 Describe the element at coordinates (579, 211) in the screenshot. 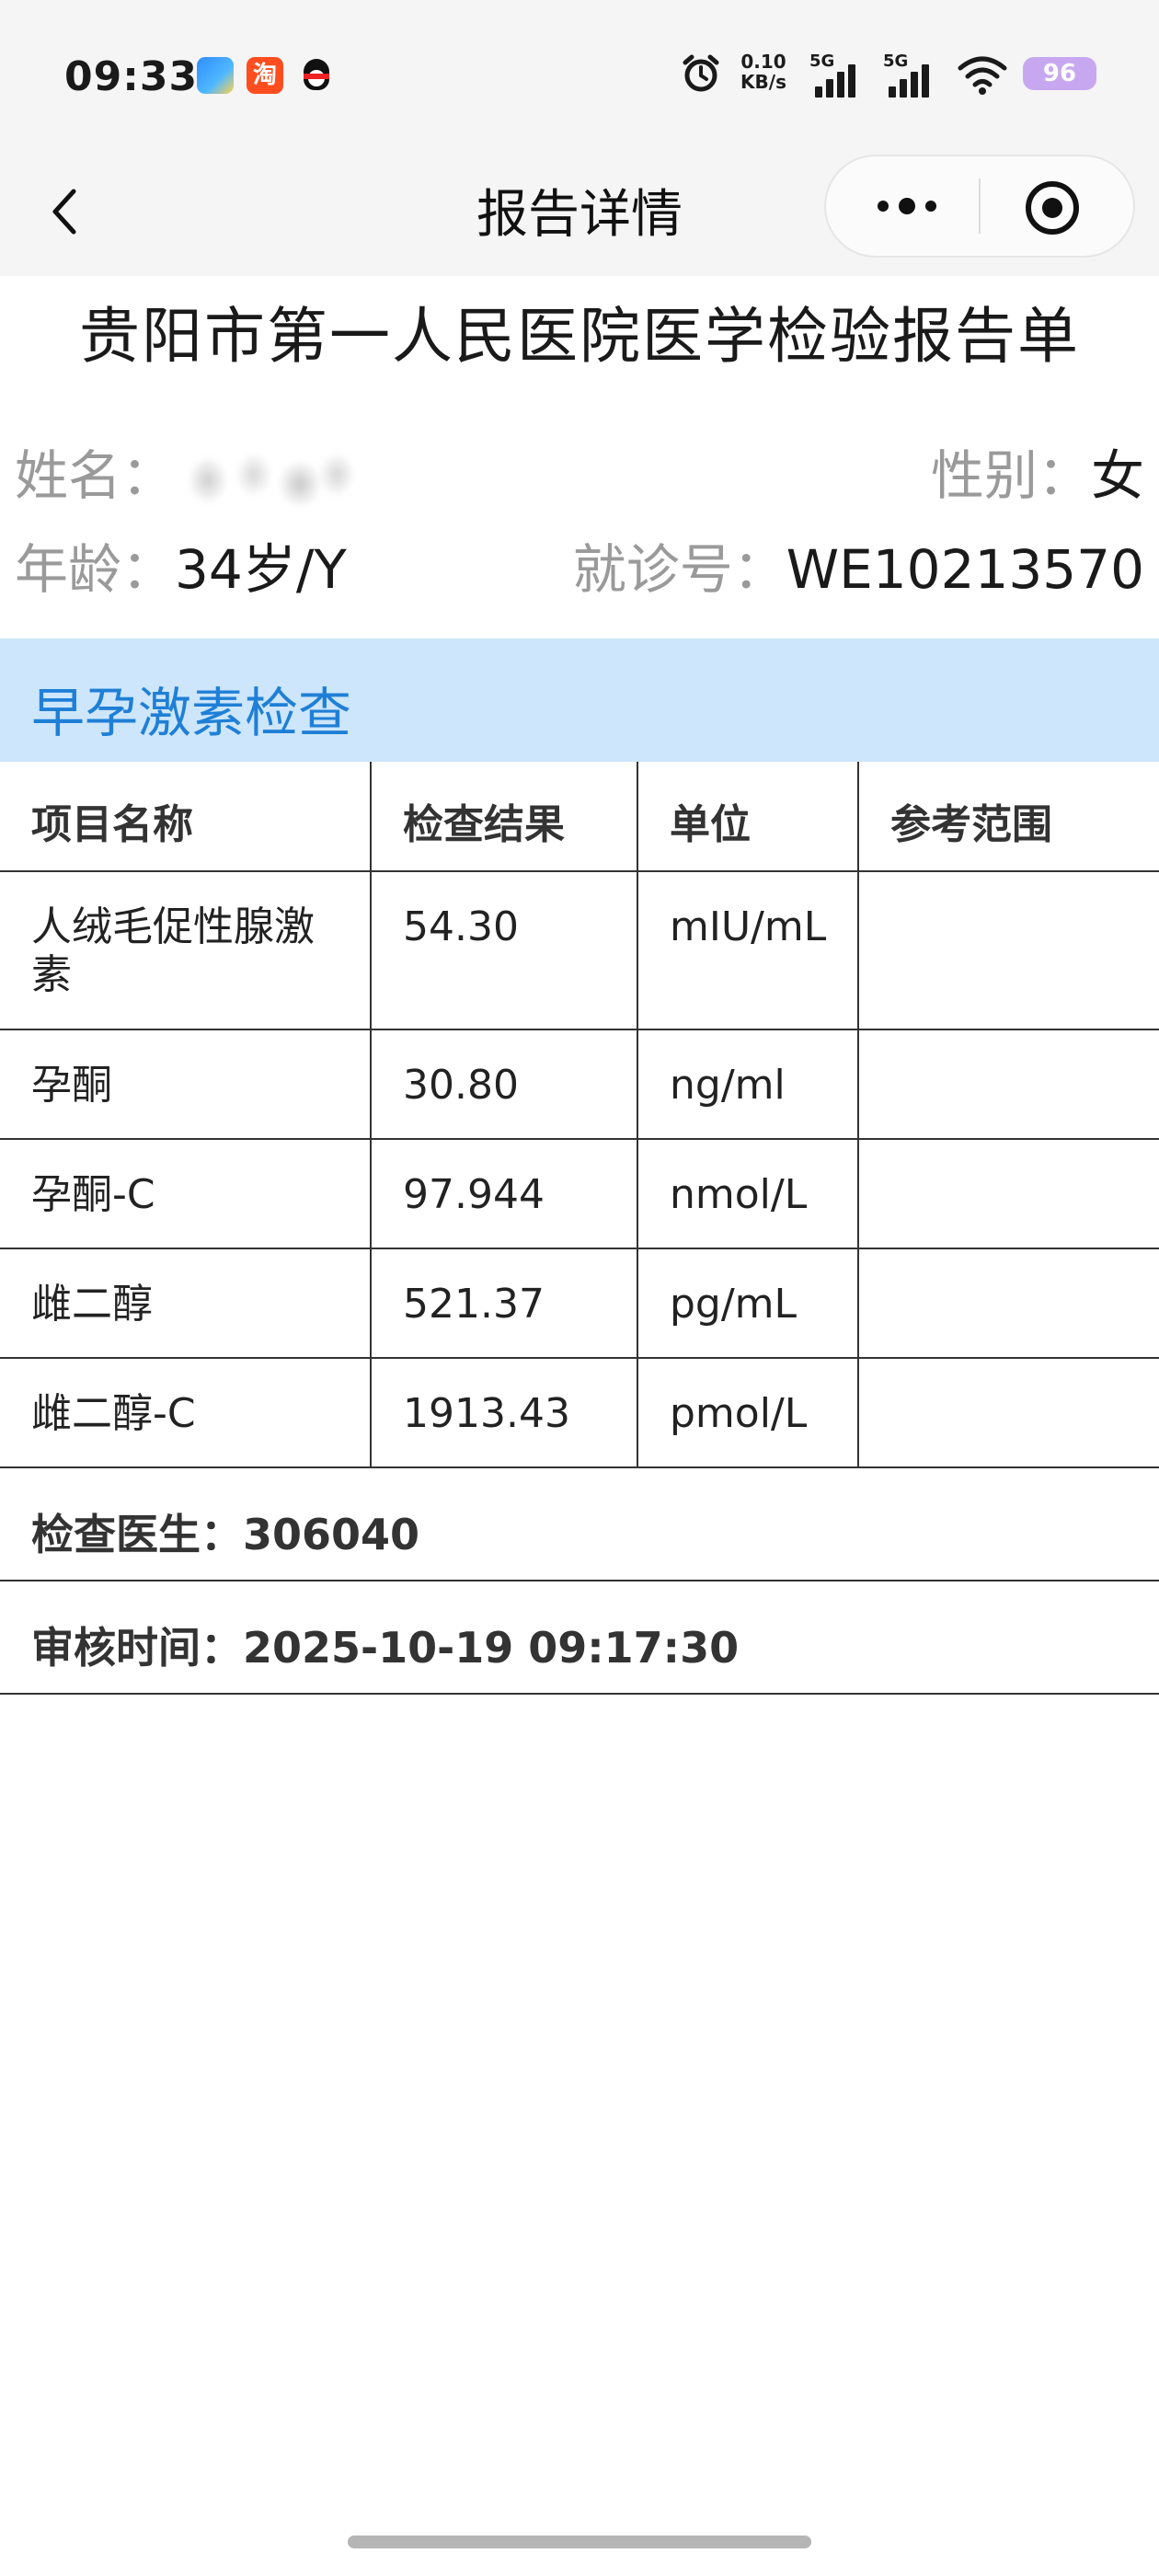

I see `nav-bar: 报告详情` at that location.